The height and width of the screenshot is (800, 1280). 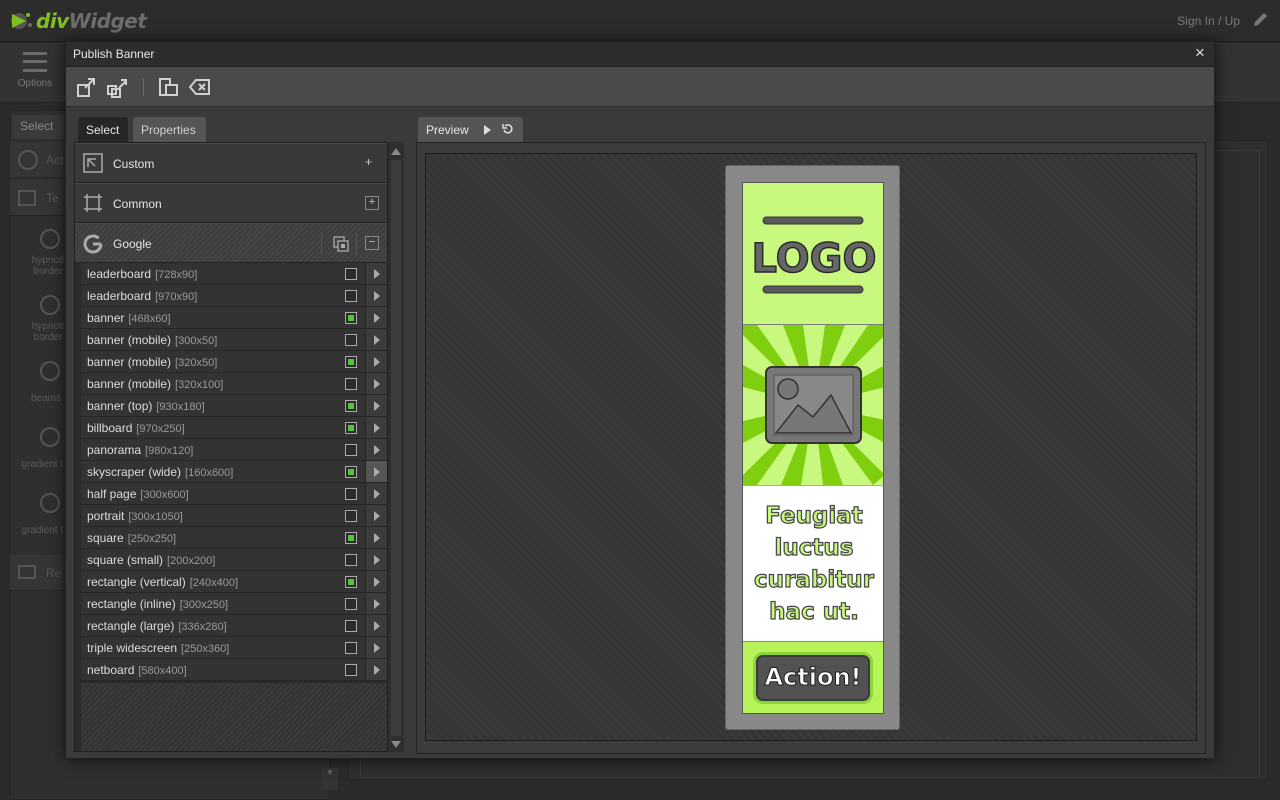 I want to click on size-row: panorama [980x120], so click(x=234, y=450).